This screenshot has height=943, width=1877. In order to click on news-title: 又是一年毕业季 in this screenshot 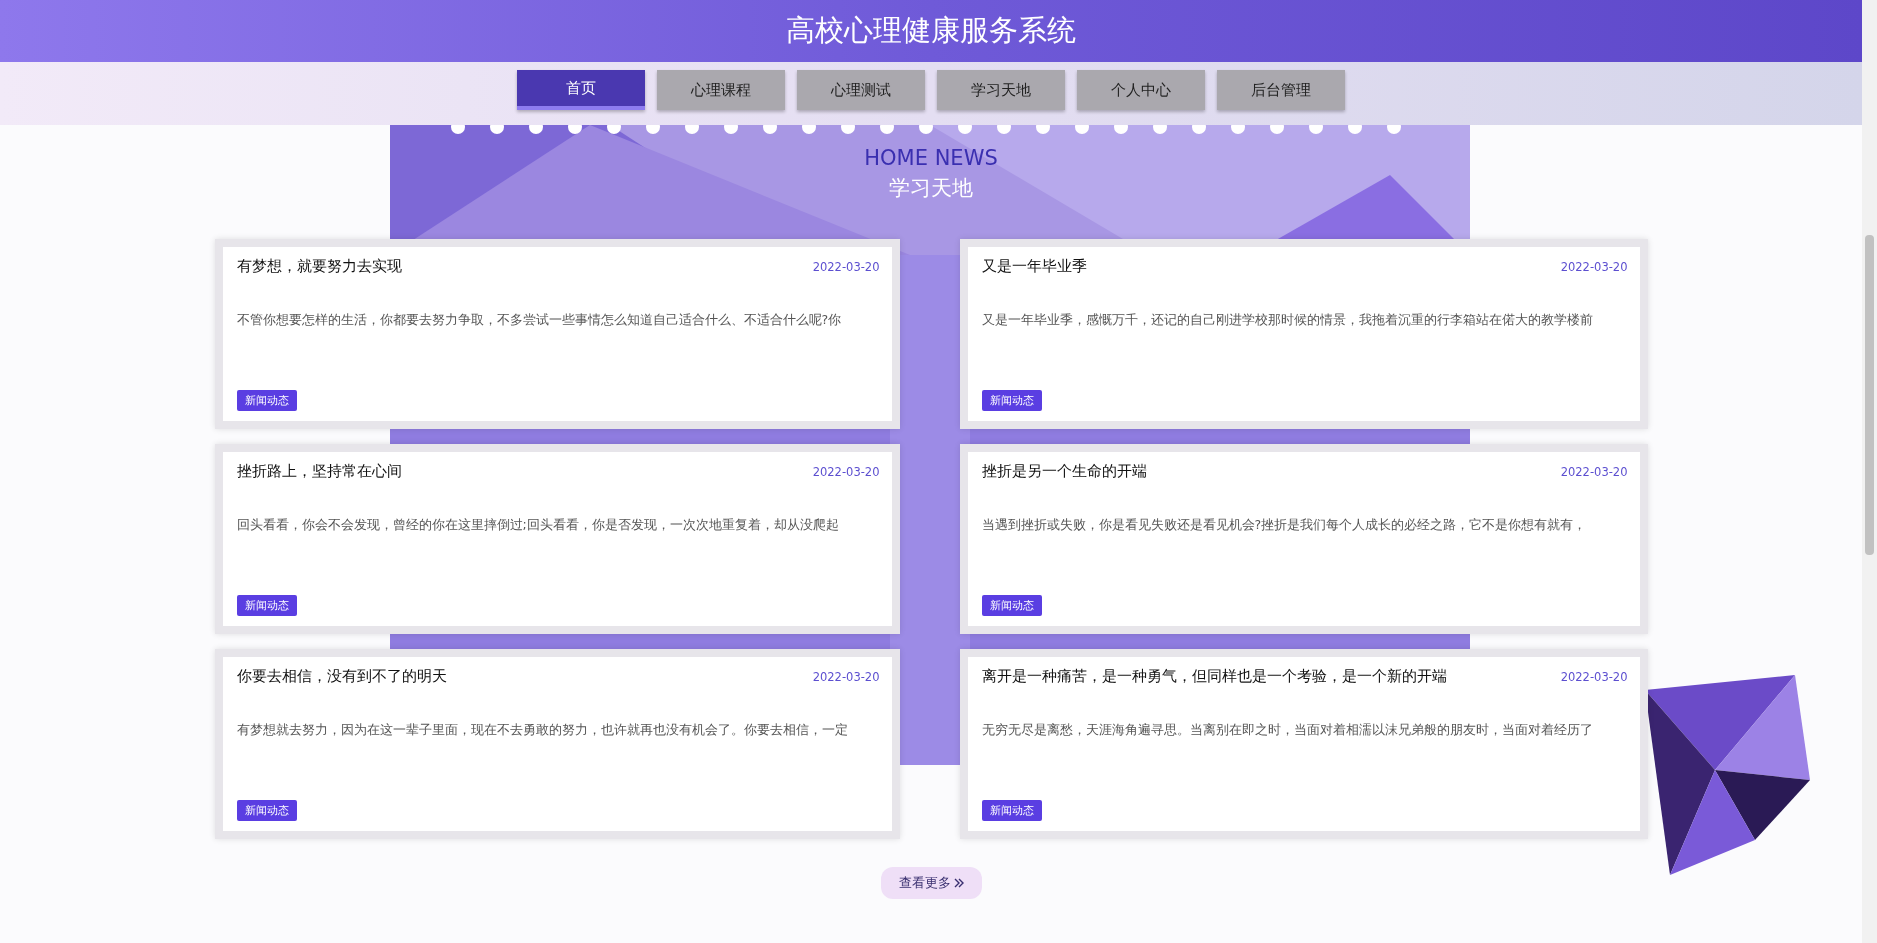, I will do `click(1034, 266)`.